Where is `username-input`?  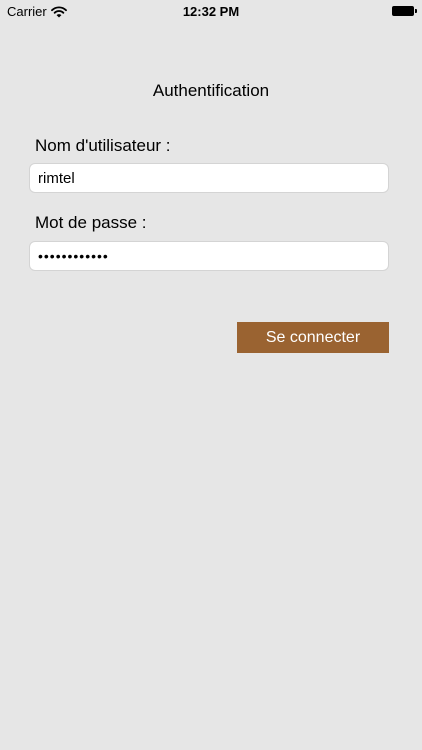 username-input is located at coordinates (209, 178).